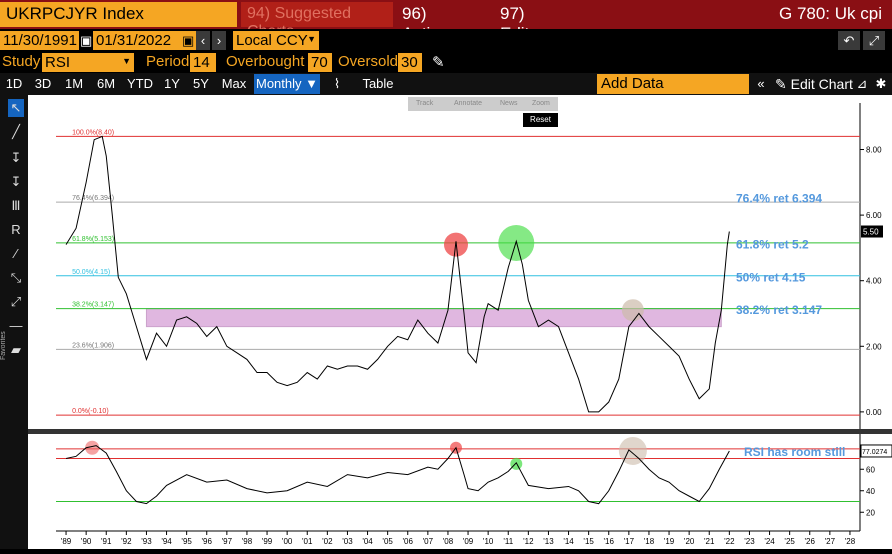 This screenshot has width=892, height=554. Describe the element at coordinates (709, 541) in the screenshot. I see `x-tick-label: '21` at that location.